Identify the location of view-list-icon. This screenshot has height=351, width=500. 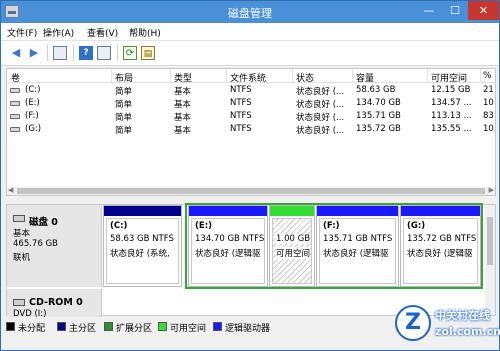
(104, 53).